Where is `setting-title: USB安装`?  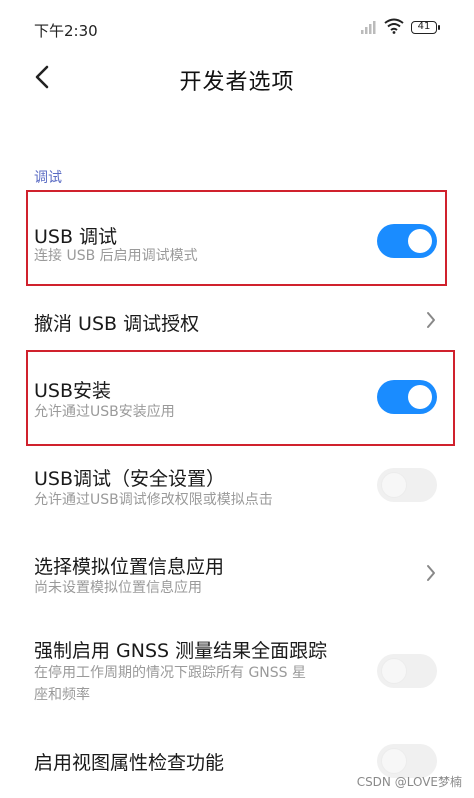 setting-title: USB安装 is located at coordinates (73, 391).